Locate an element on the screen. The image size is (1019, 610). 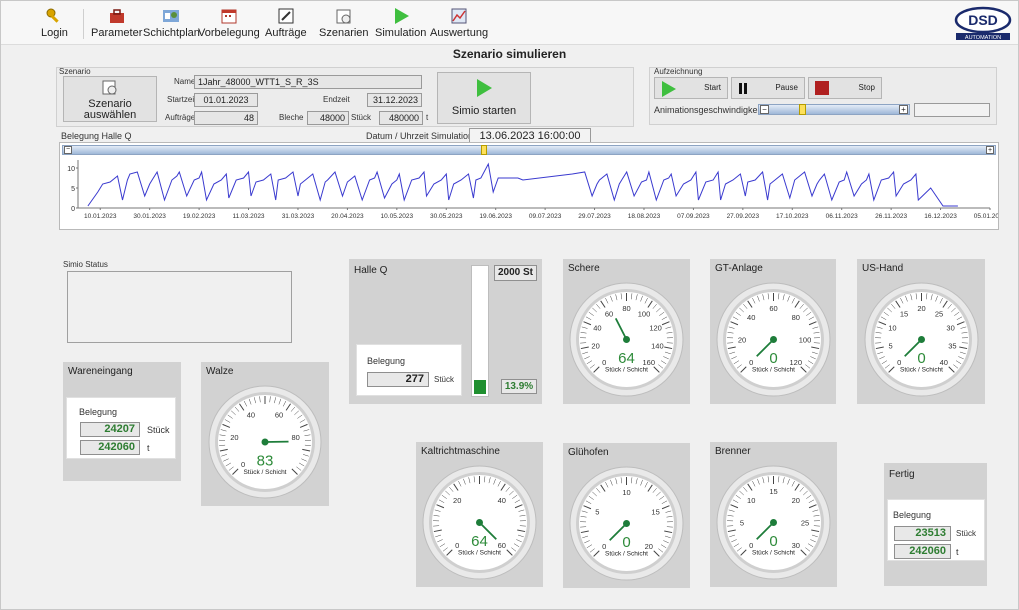
x-tick-label: 09.07.2023 is located at coordinates (545, 216).